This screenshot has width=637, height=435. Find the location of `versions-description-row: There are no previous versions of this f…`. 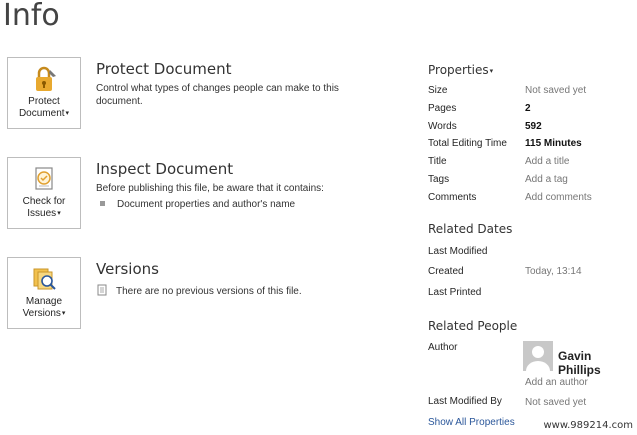

versions-description-row: There are no previous versions of this f… is located at coordinates (199, 291).